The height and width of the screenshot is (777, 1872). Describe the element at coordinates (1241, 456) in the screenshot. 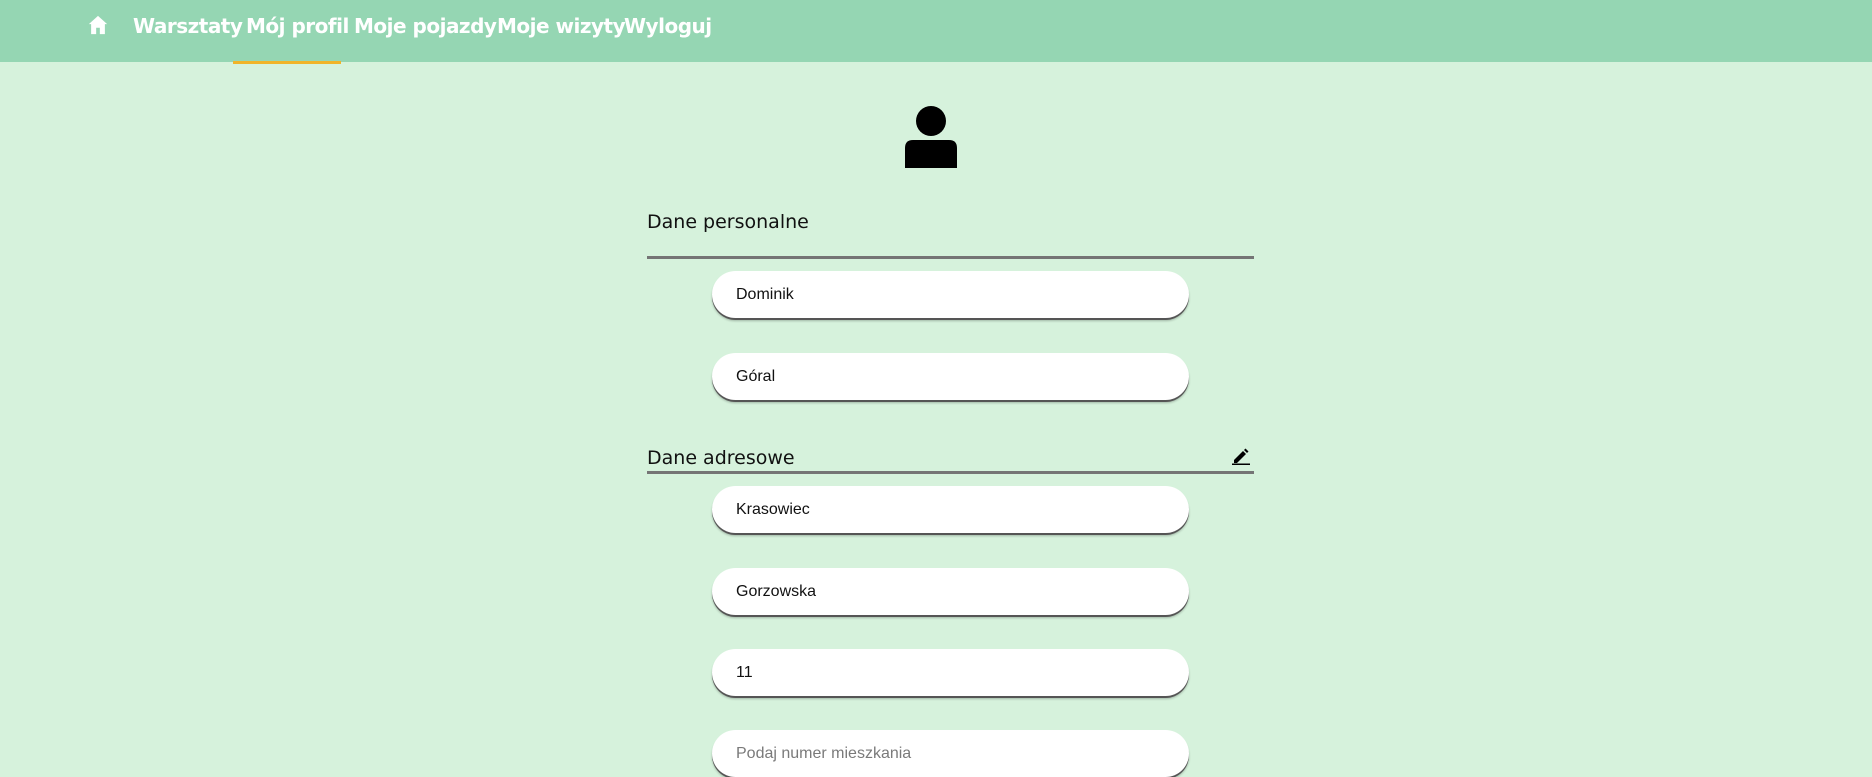

I see `pencil-icon` at that location.